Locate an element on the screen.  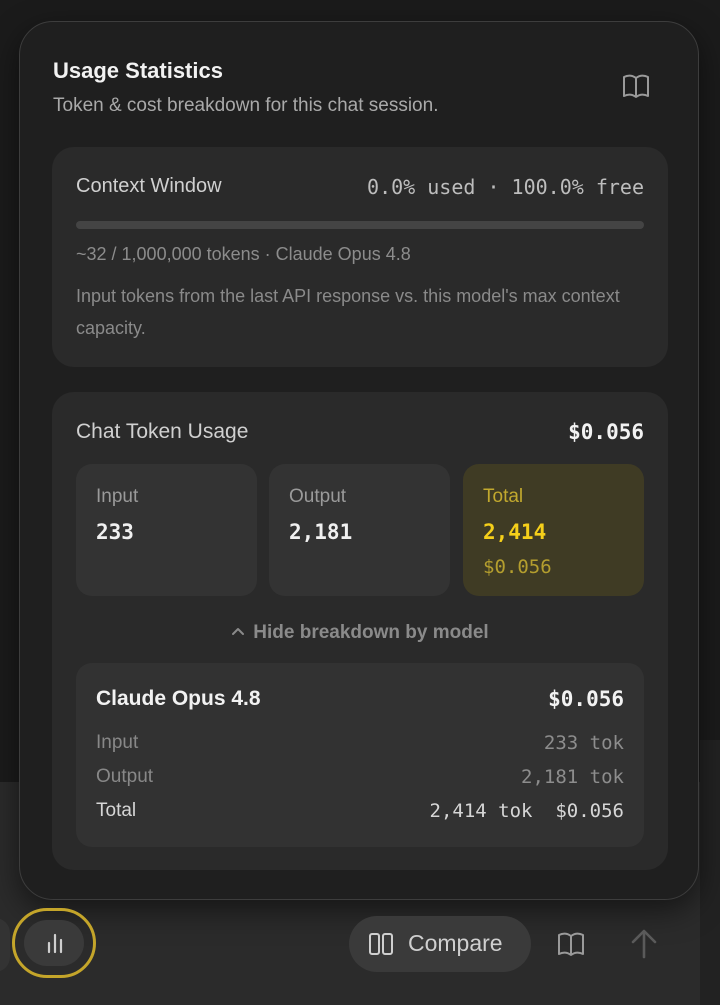
chat-token-usage-title: Chat Token Usage is located at coordinates (162, 431).